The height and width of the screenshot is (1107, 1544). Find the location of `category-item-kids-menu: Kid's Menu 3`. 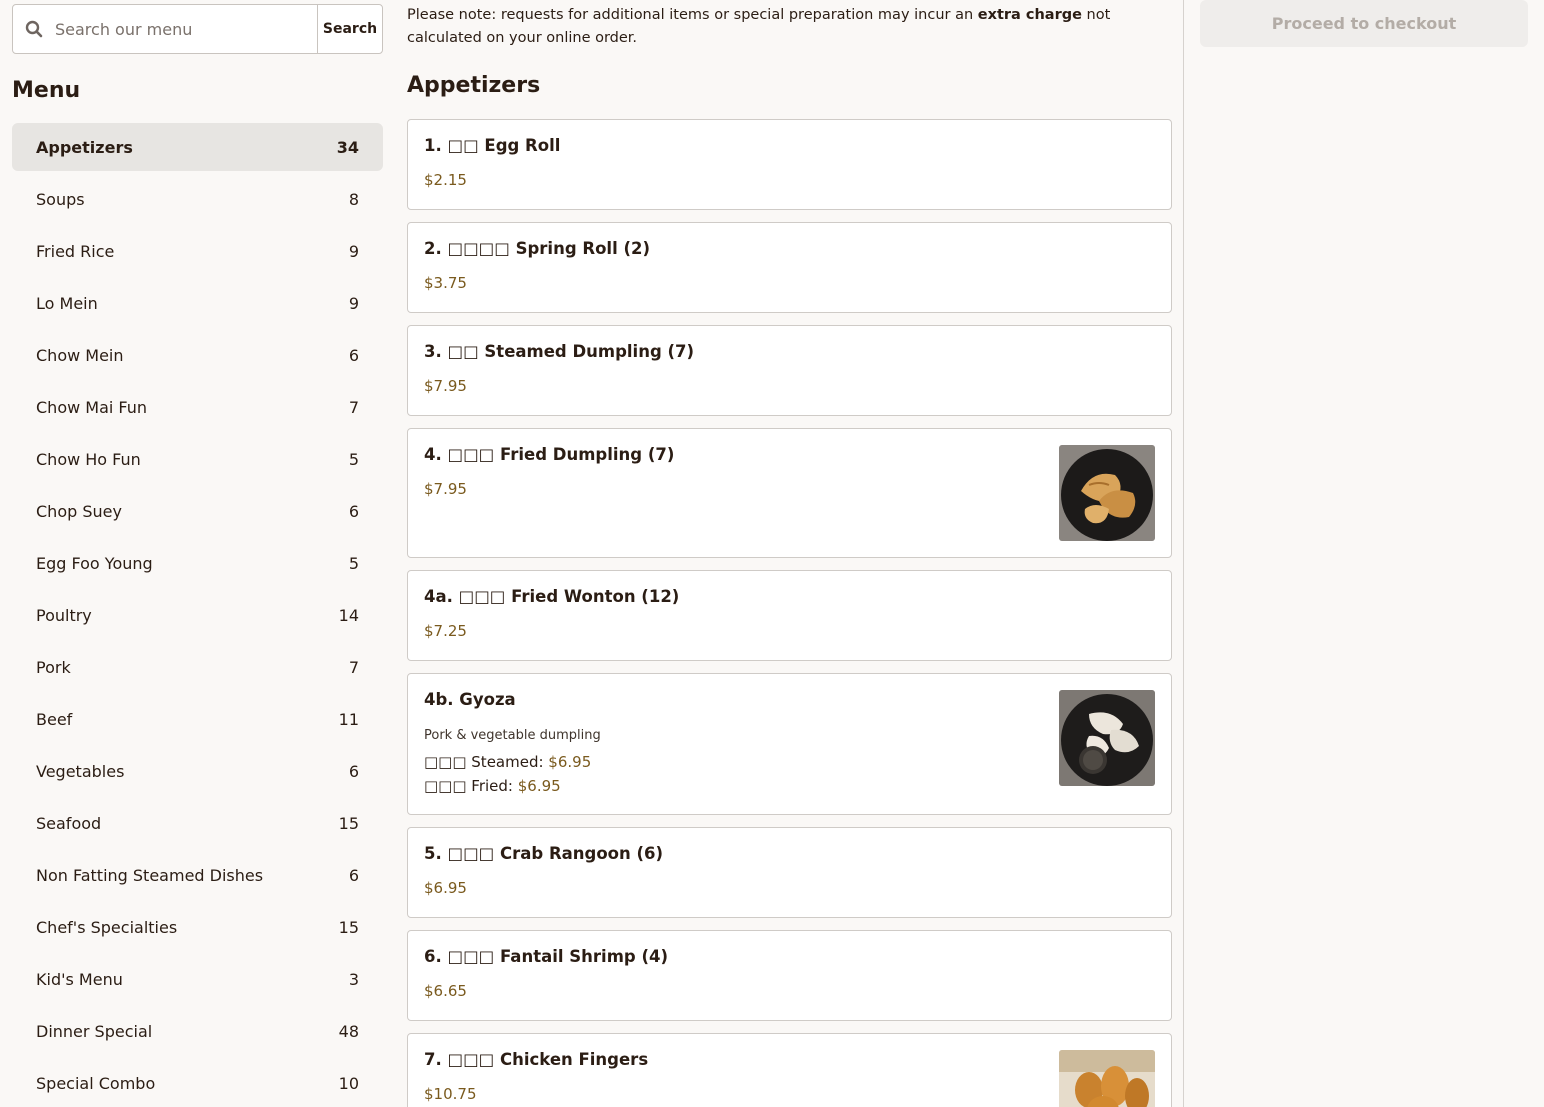

category-item-kids-menu: Kid's Menu 3 is located at coordinates (197, 979).